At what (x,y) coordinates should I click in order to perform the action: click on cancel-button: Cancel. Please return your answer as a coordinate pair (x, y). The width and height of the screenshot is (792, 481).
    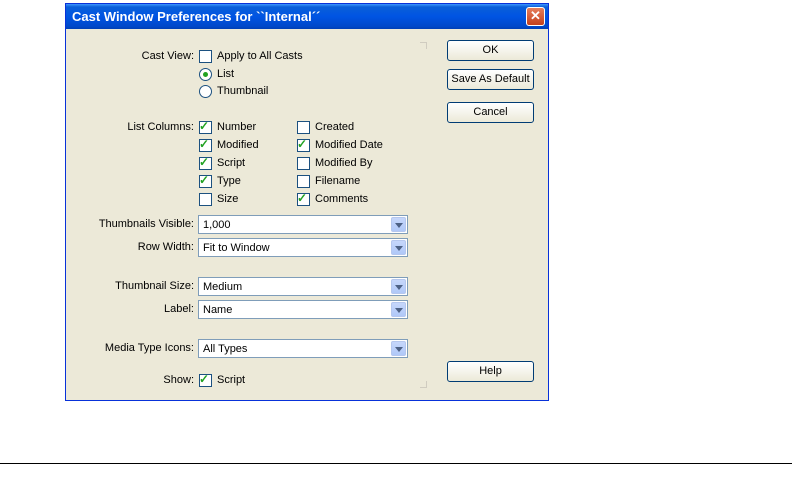
    Looking at the image, I should click on (490, 112).